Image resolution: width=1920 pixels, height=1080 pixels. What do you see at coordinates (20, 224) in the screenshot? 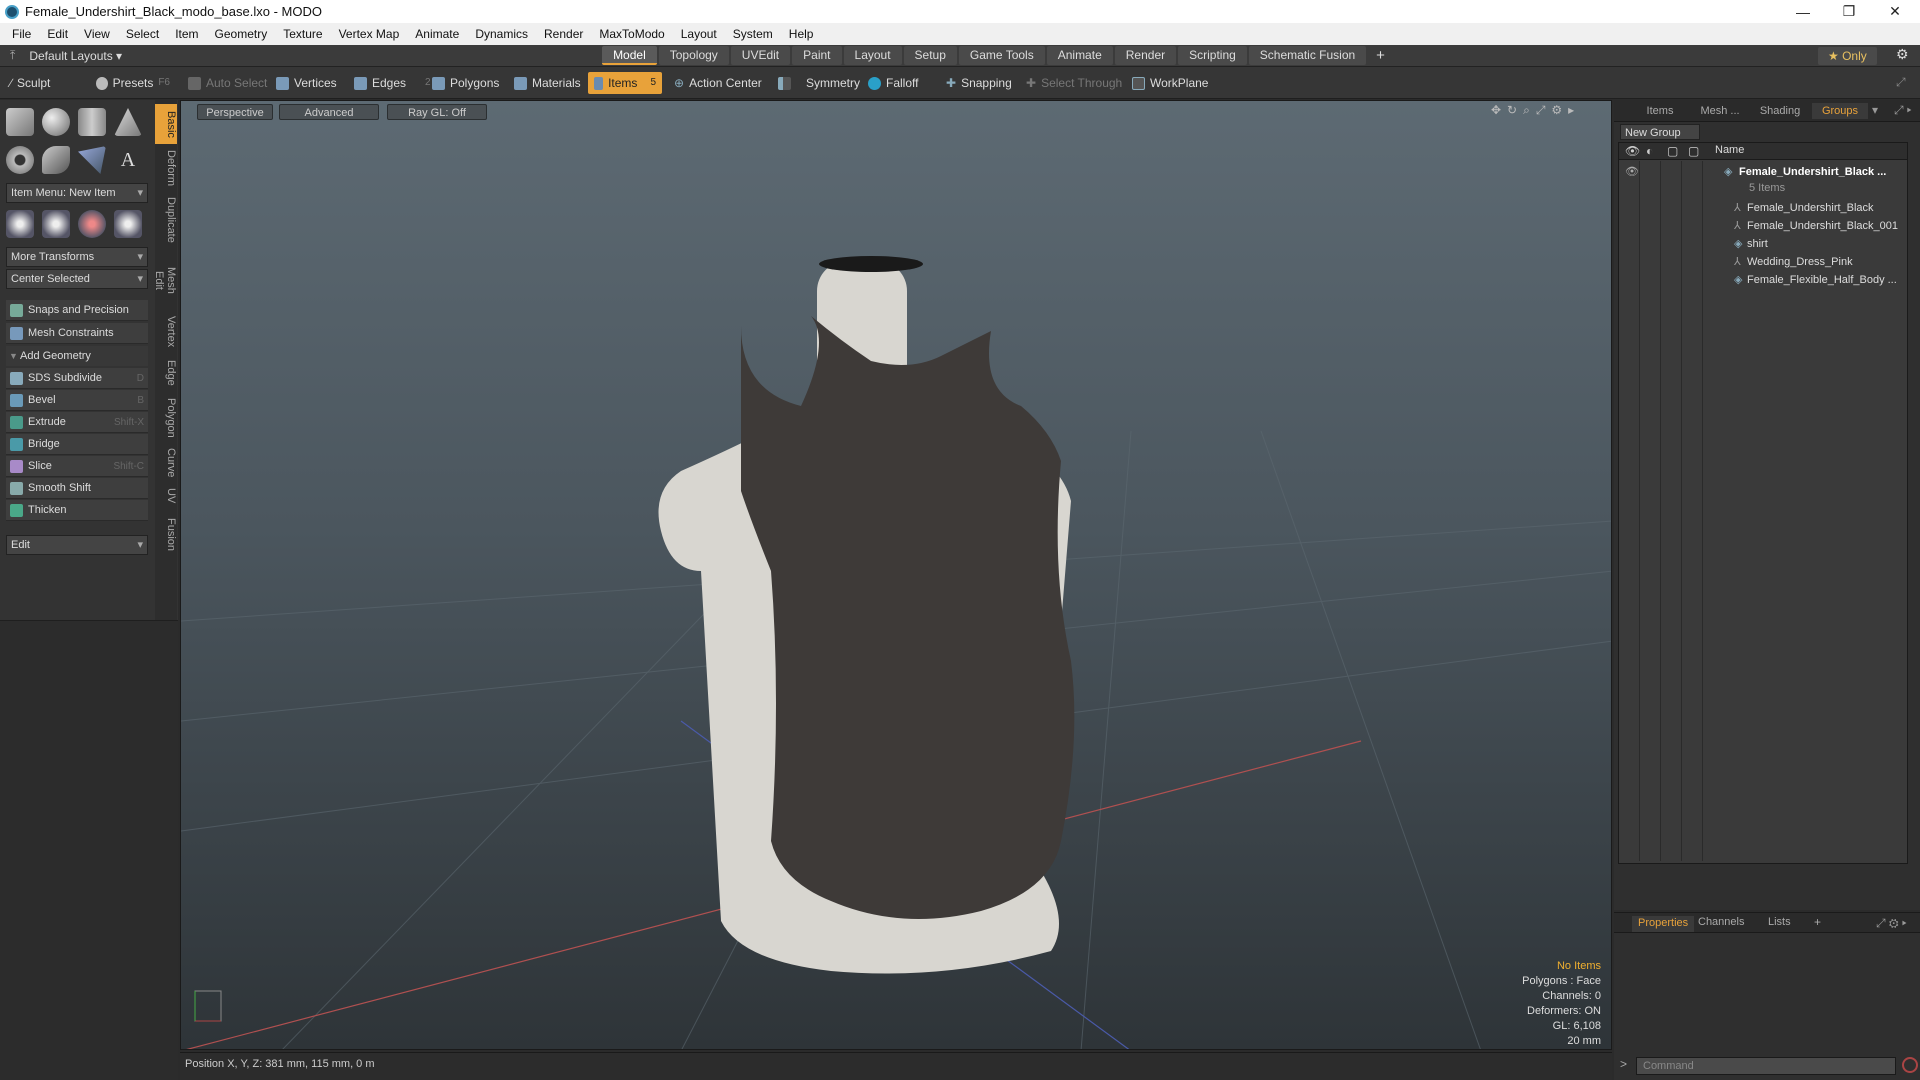
I see `move-tool-icon` at bounding box center [20, 224].